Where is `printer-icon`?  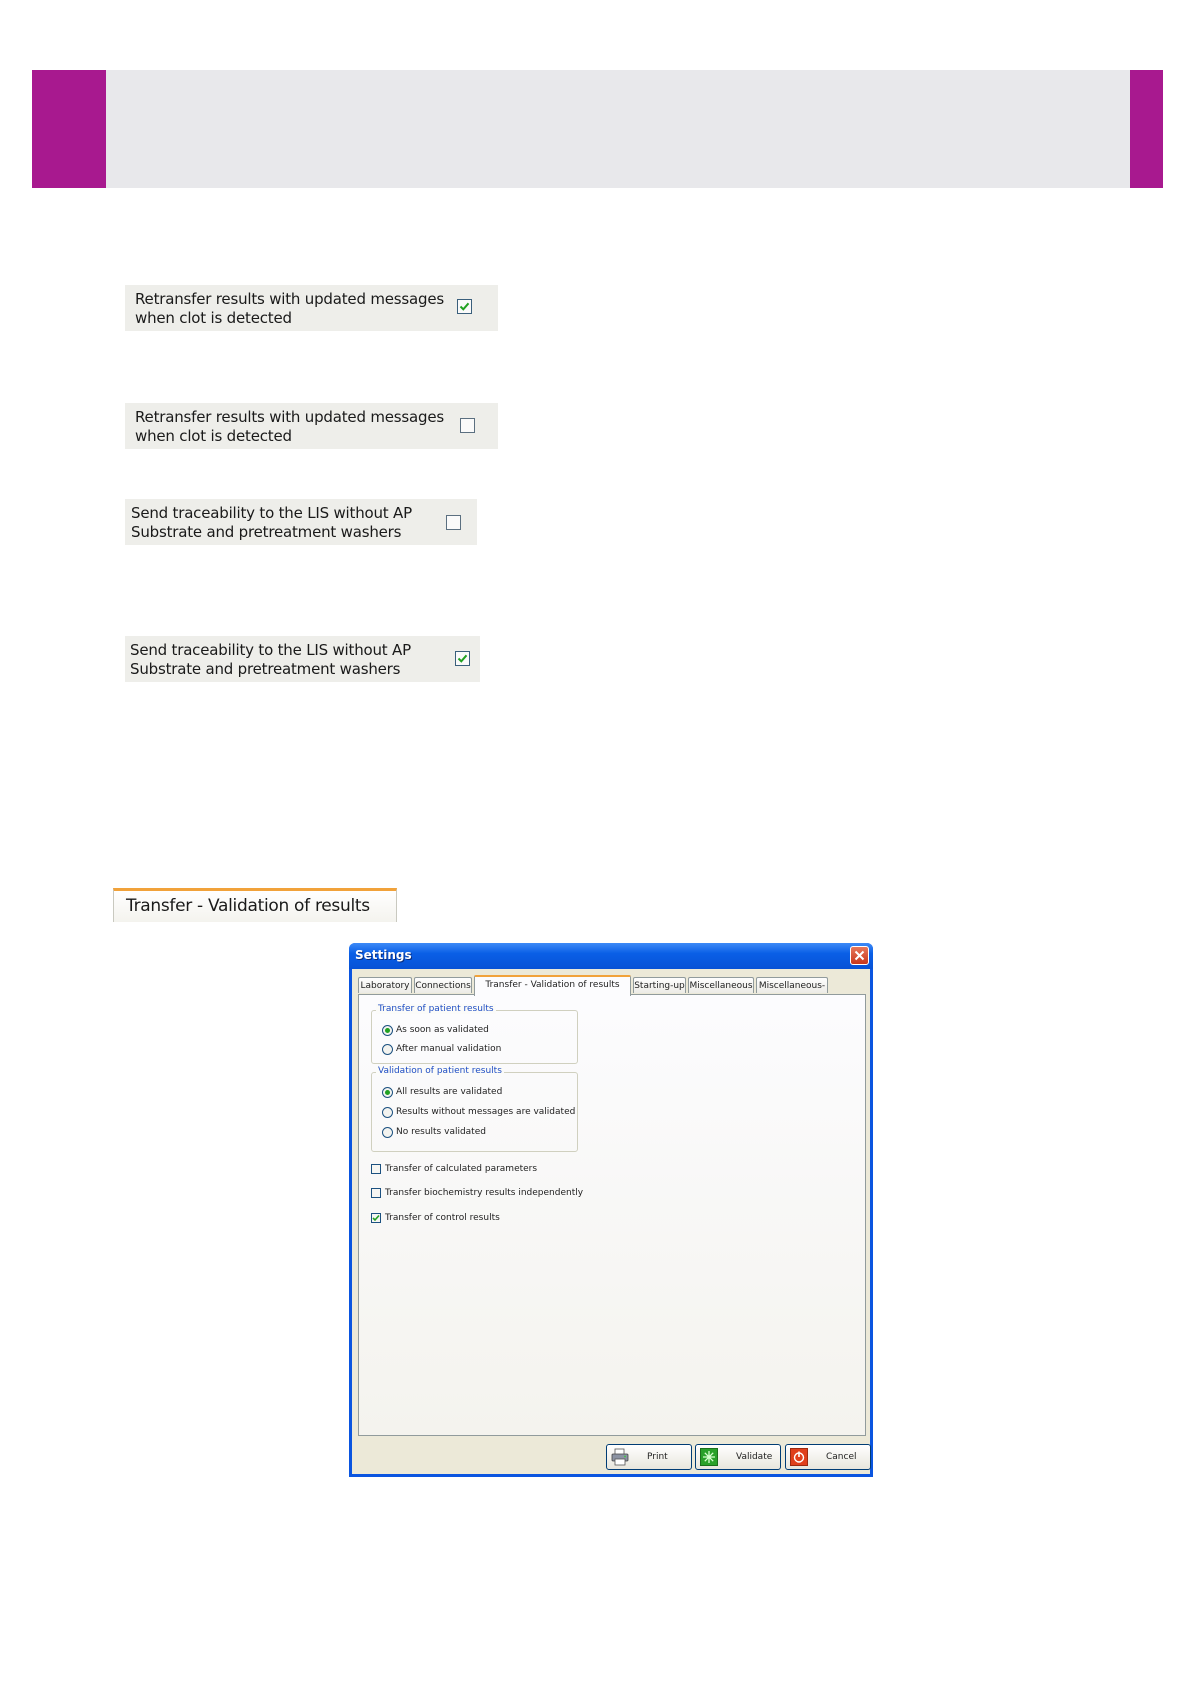 printer-icon is located at coordinates (620, 1457).